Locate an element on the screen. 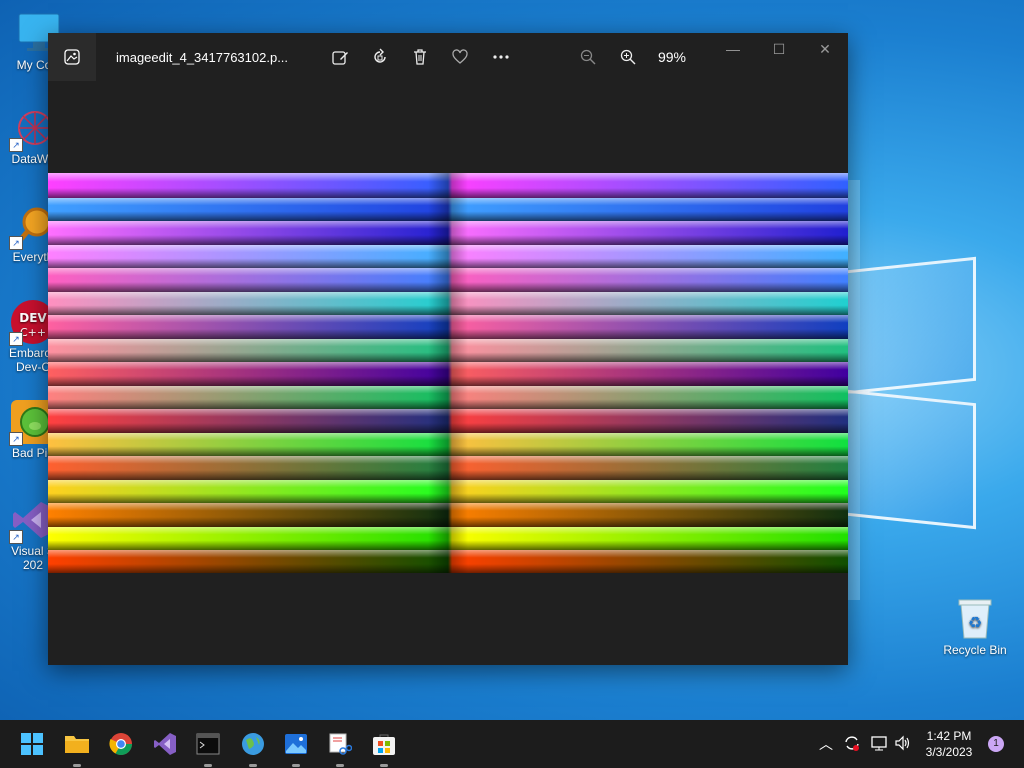 Image resolution: width=1024 pixels, height=768 pixels. minimize-button: — is located at coordinates (733, 49).